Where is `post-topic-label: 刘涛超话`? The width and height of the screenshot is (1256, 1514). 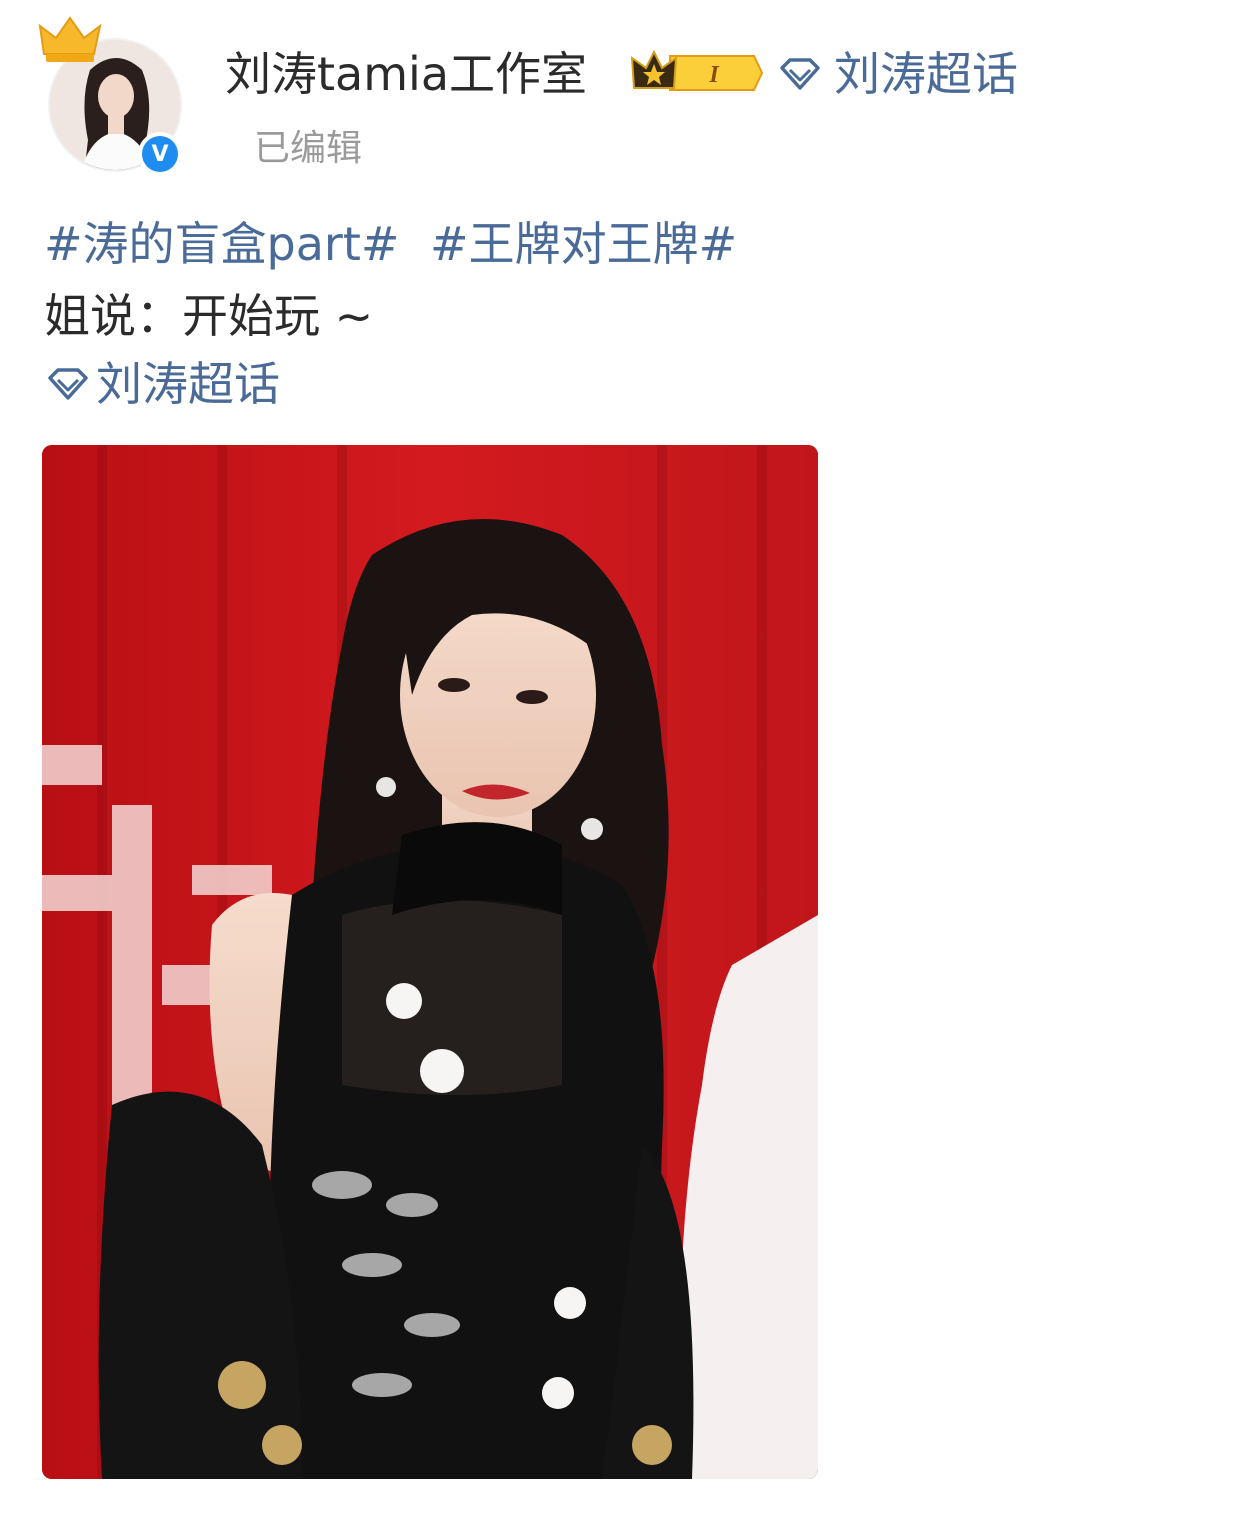
post-topic-label: 刘涛超话 is located at coordinates (188, 384).